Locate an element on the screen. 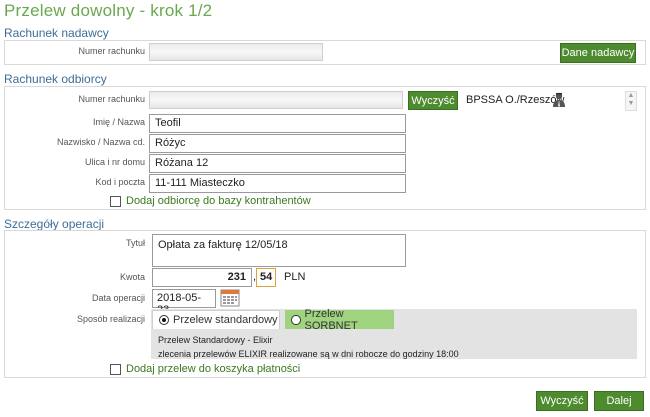 The height and width of the screenshot is (417, 650). last-name-input: Różyc is located at coordinates (277, 143).